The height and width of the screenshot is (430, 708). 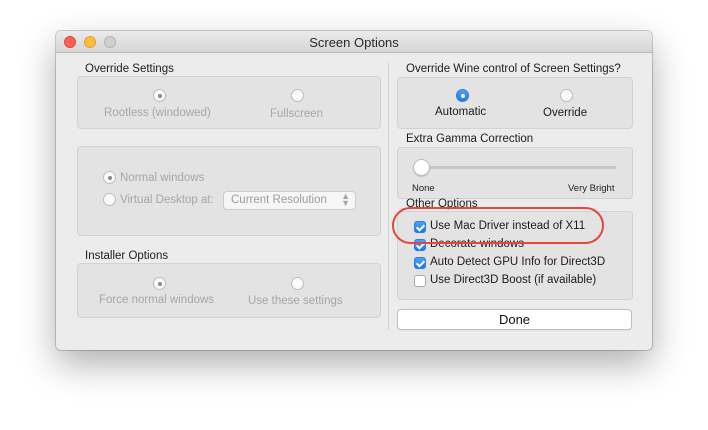 What do you see at coordinates (297, 283) in the screenshot?
I see `use-these-settings-radio` at bounding box center [297, 283].